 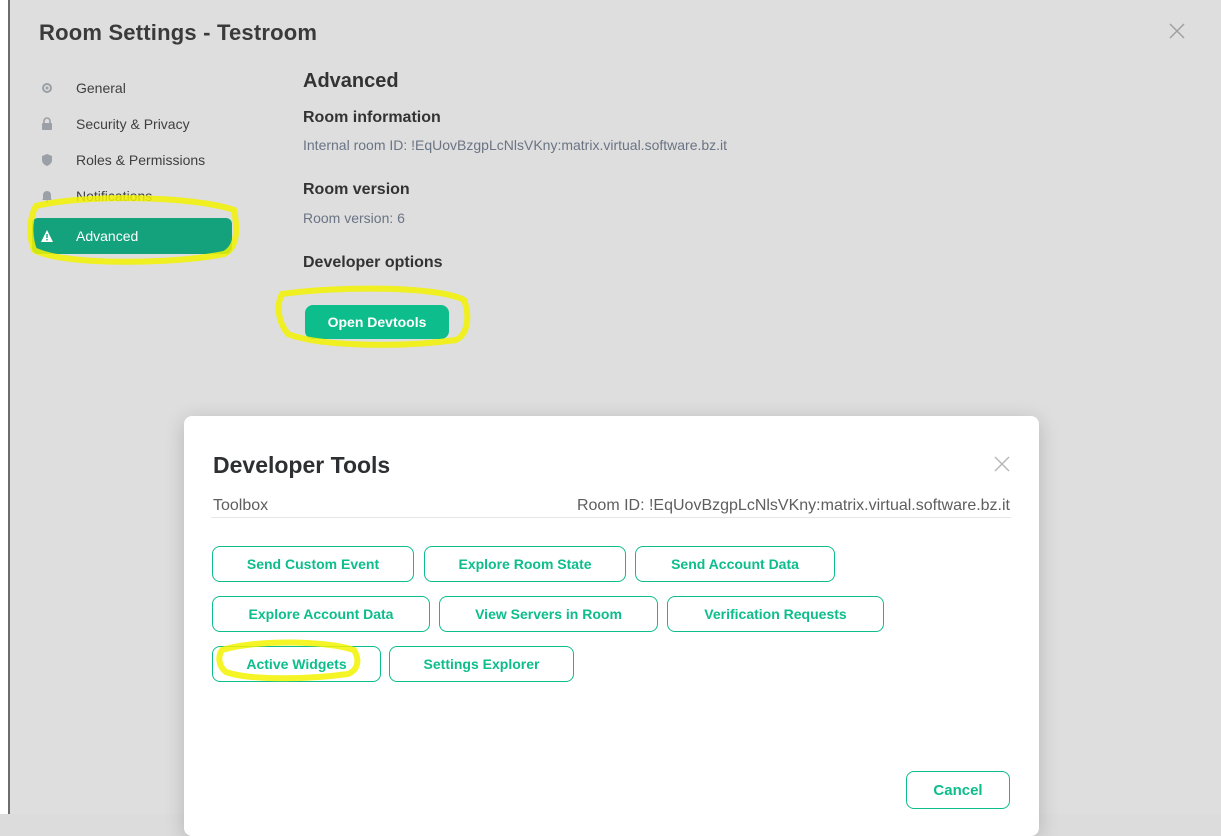 I want to click on sidebar-item-label: Notifications, so click(x=114, y=196).